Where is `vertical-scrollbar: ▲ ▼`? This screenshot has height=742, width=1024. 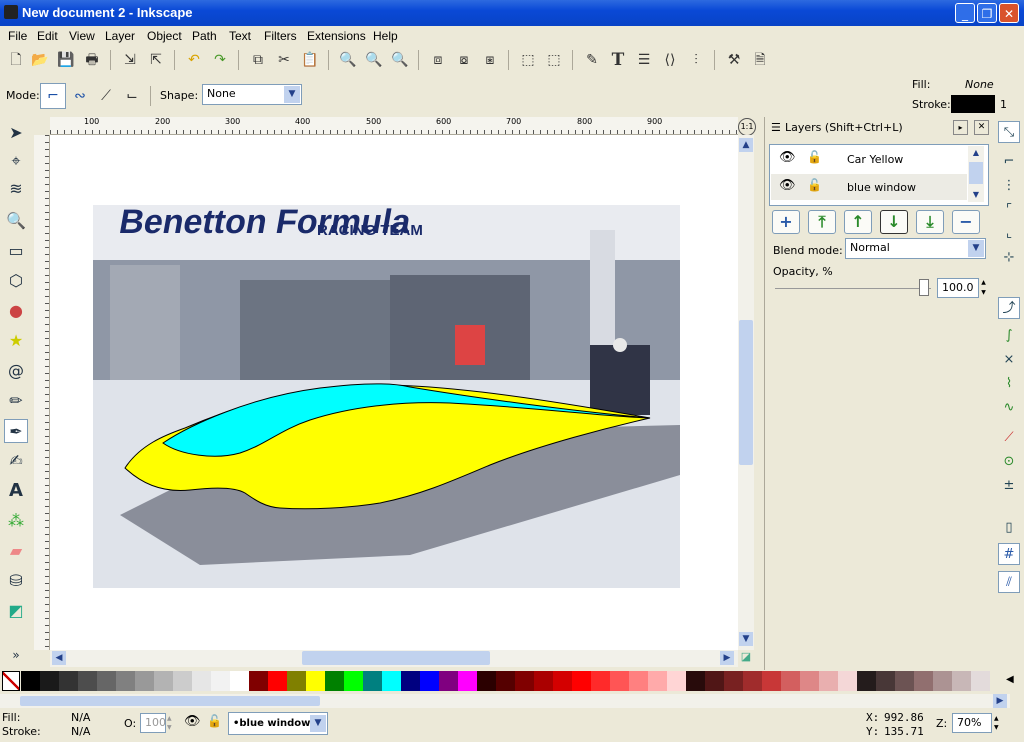 vertical-scrollbar: ▲ ▼ is located at coordinates (746, 392).